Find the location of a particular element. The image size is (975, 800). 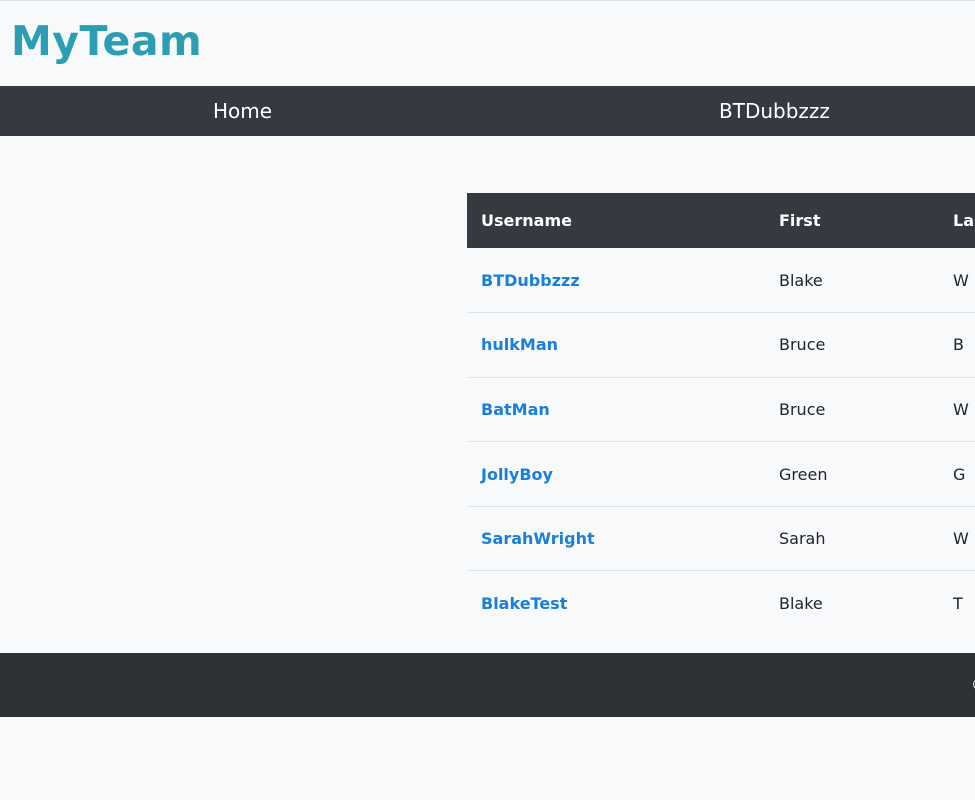

footer-copyright: © is located at coordinates (973, 685).